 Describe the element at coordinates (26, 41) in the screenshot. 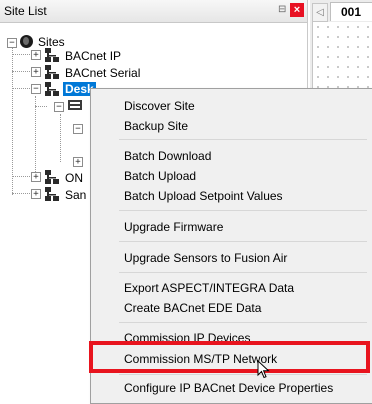

I see `globe-icon` at that location.